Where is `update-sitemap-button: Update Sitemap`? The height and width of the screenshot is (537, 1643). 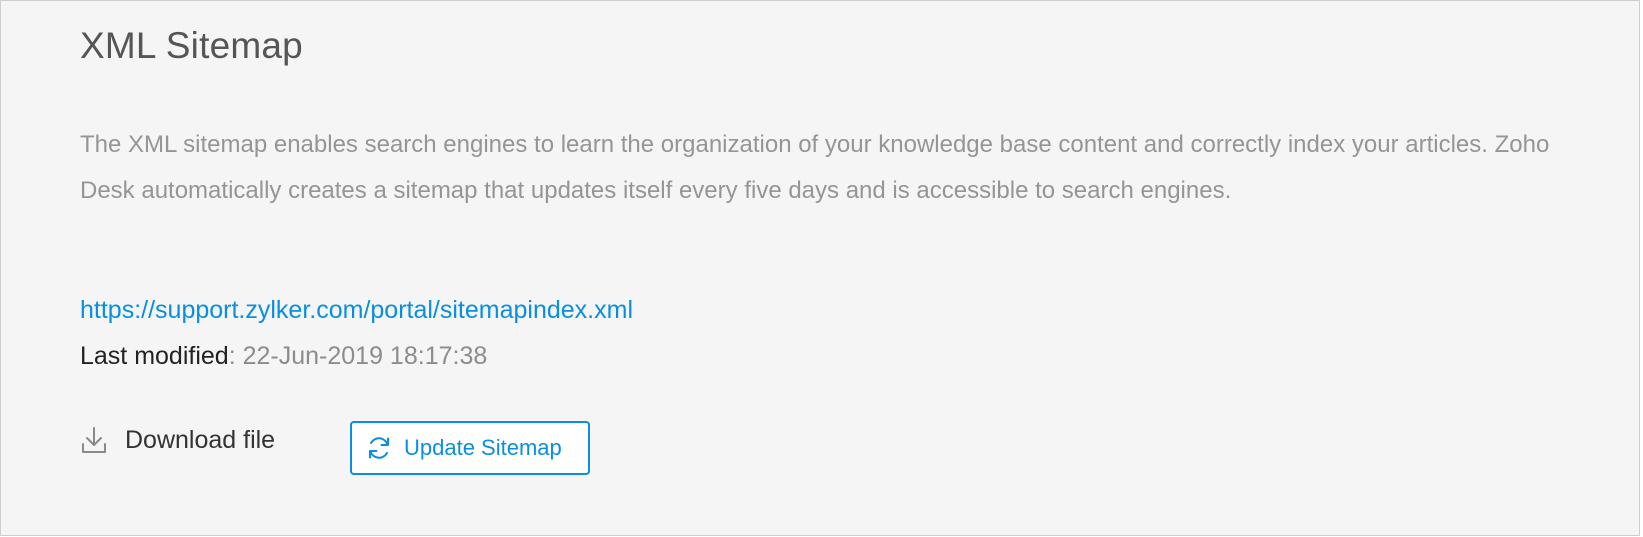
update-sitemap-button: Update Sitemap is located at coordinates (470, 448).